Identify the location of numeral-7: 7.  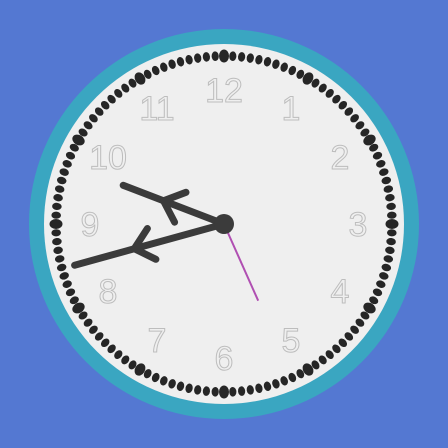
(157, 341).